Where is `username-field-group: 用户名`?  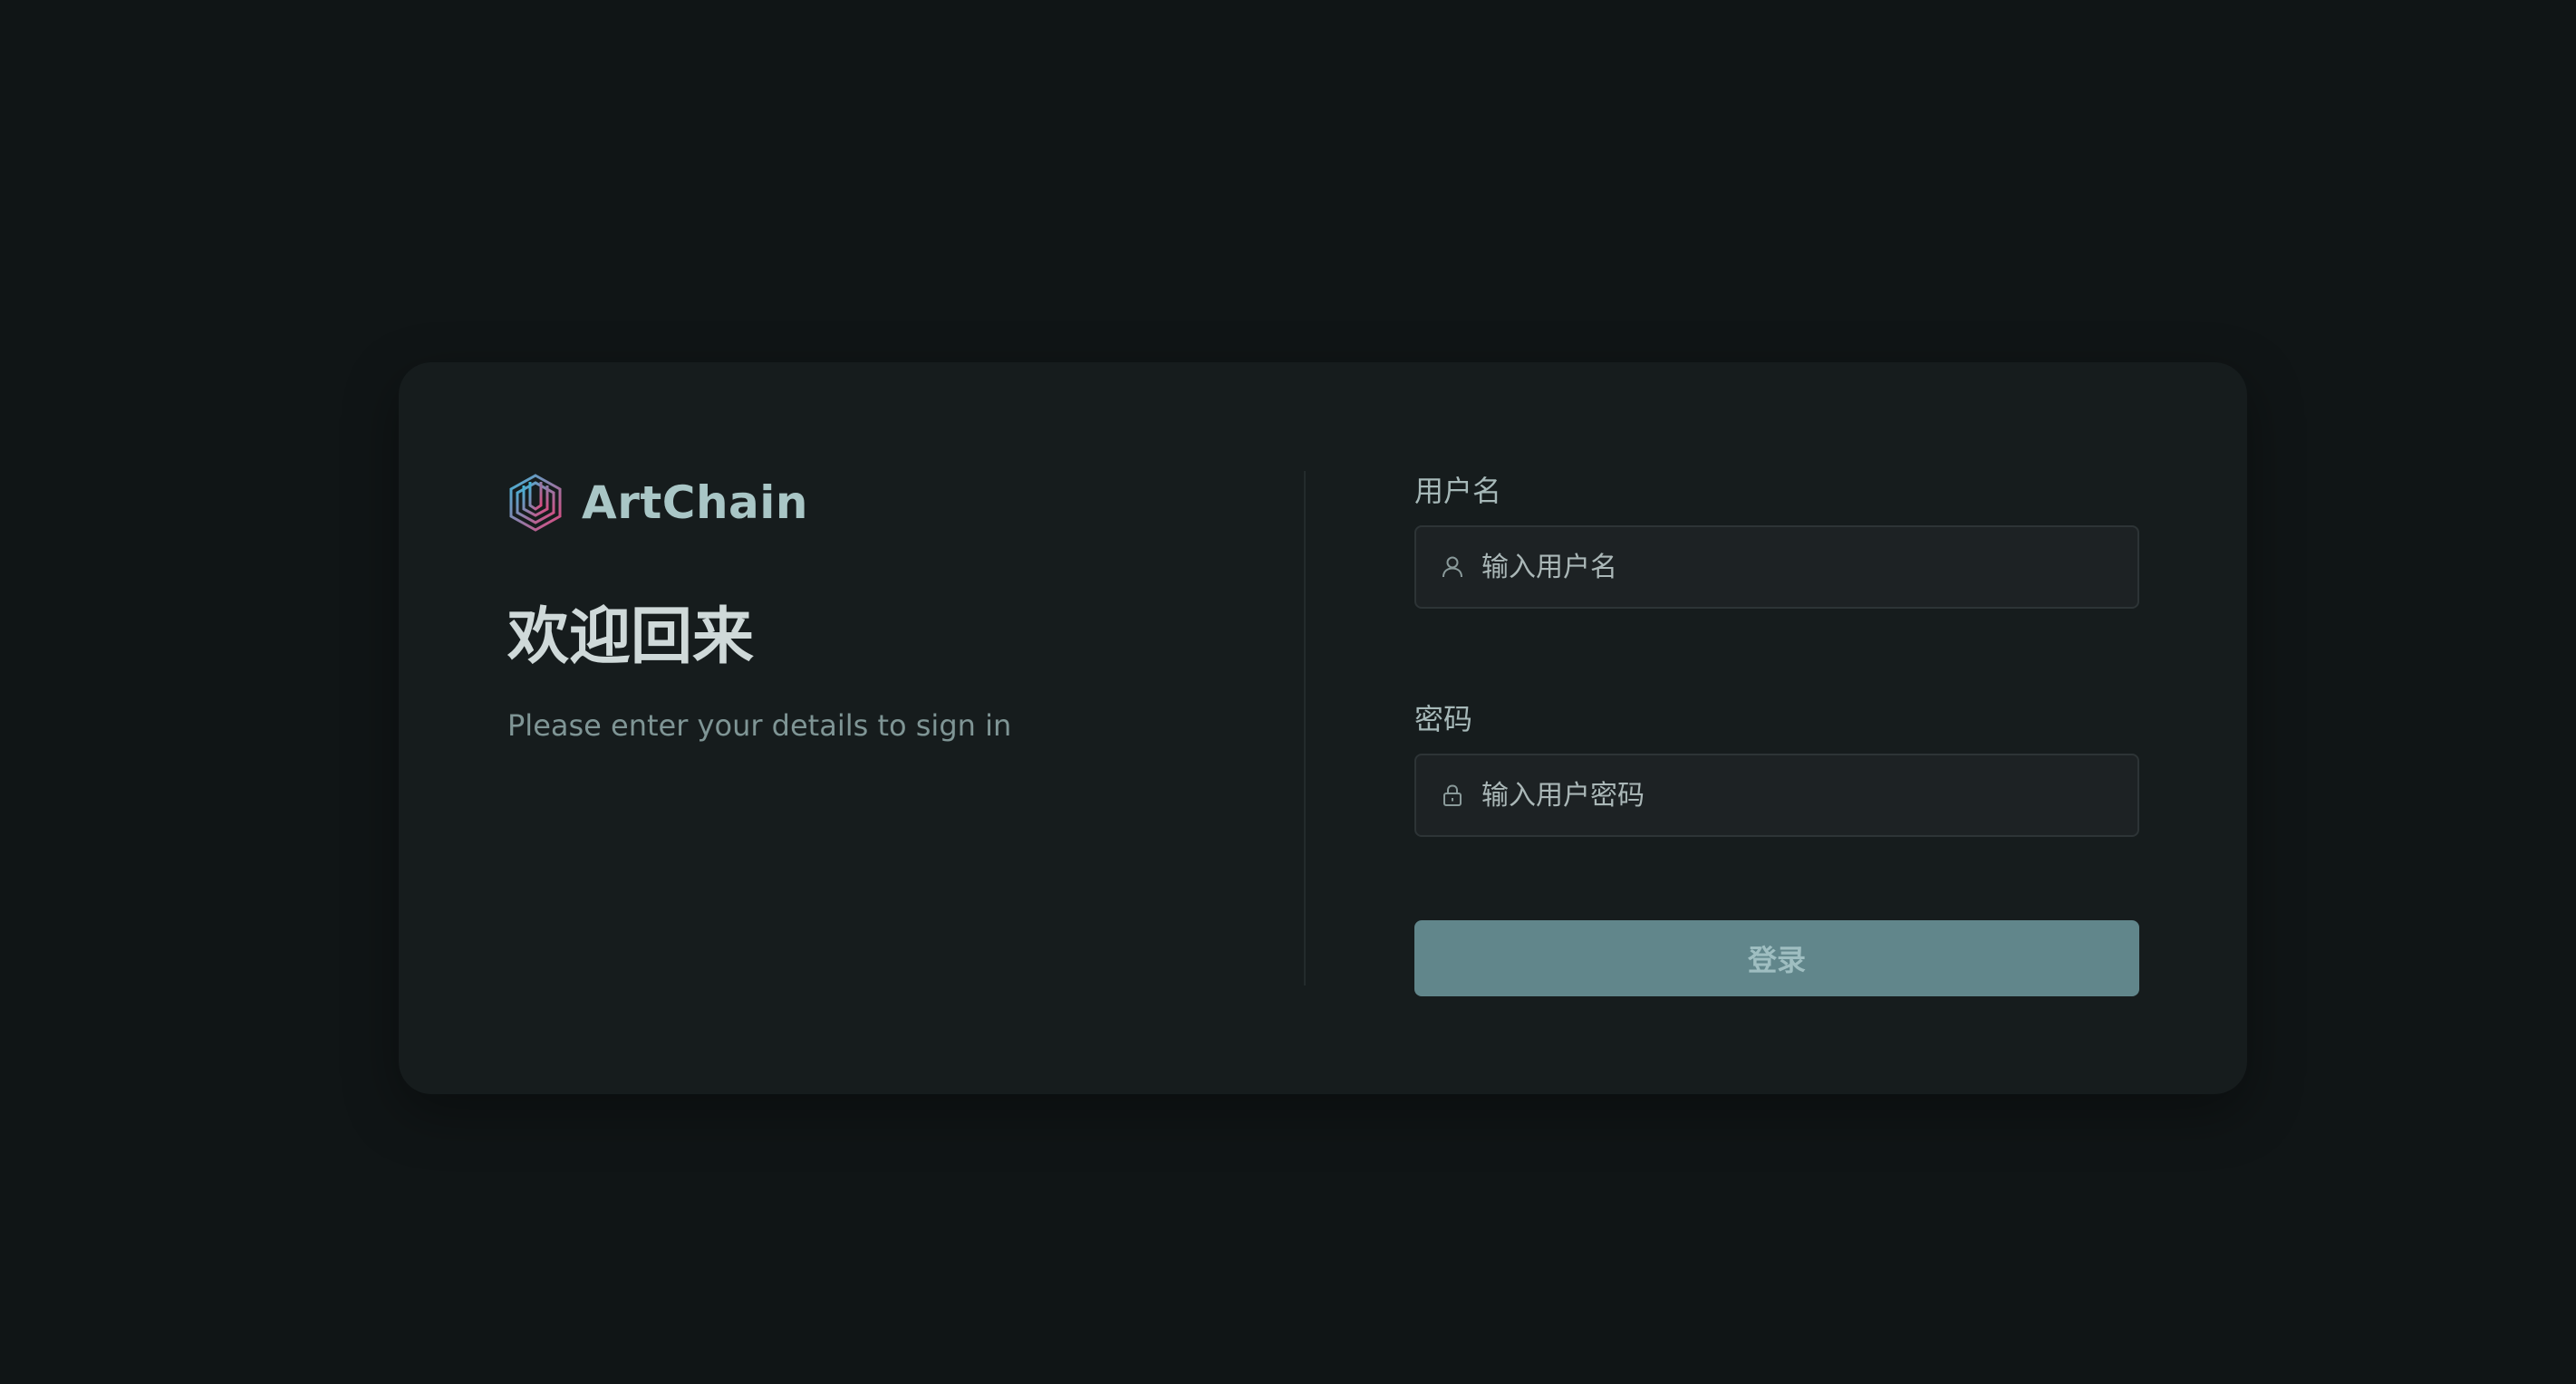
username-field-group: 用户名 is located at coordinates (1776, 540).